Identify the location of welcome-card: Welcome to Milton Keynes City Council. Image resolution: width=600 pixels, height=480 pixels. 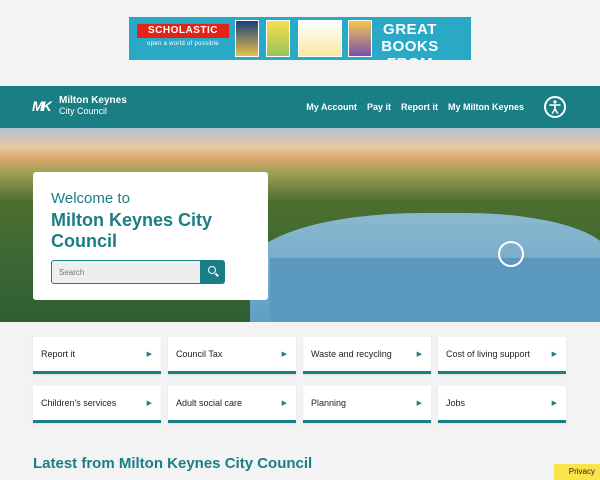
(150, 236).